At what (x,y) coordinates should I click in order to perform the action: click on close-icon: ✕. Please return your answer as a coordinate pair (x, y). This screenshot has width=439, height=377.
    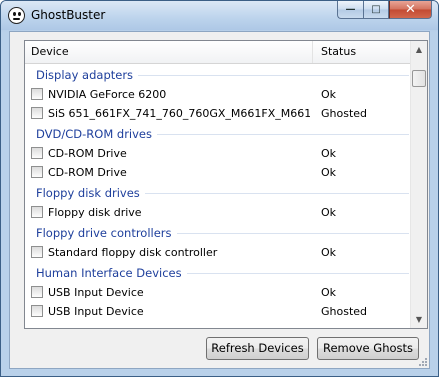
    Looking at the image, I should click on (410, 9).